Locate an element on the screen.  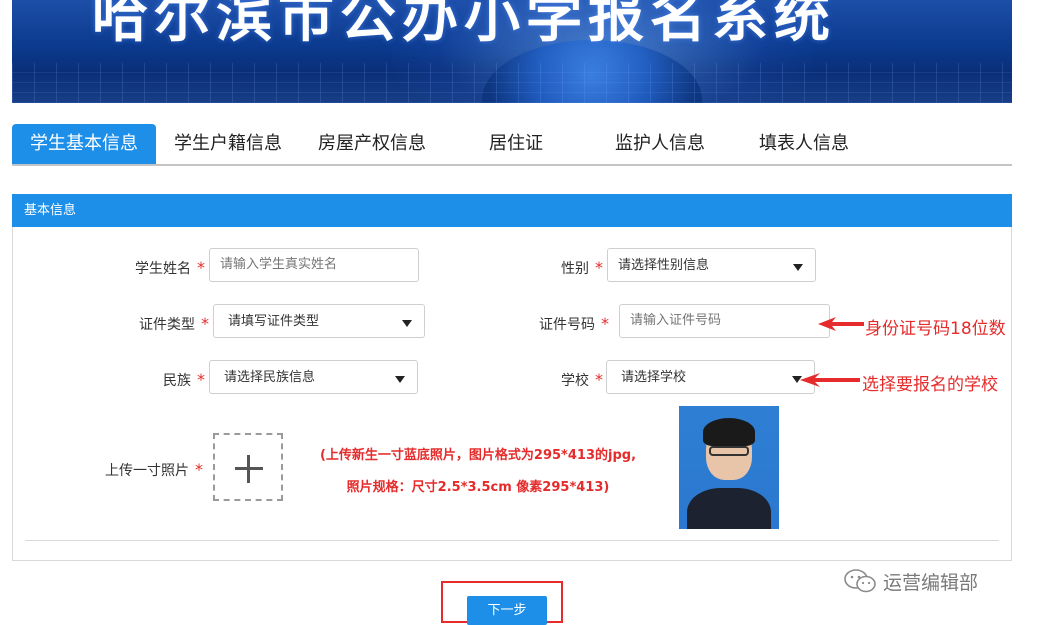
id-type-label: 证件类型 * is located at coordinates (174, 323).